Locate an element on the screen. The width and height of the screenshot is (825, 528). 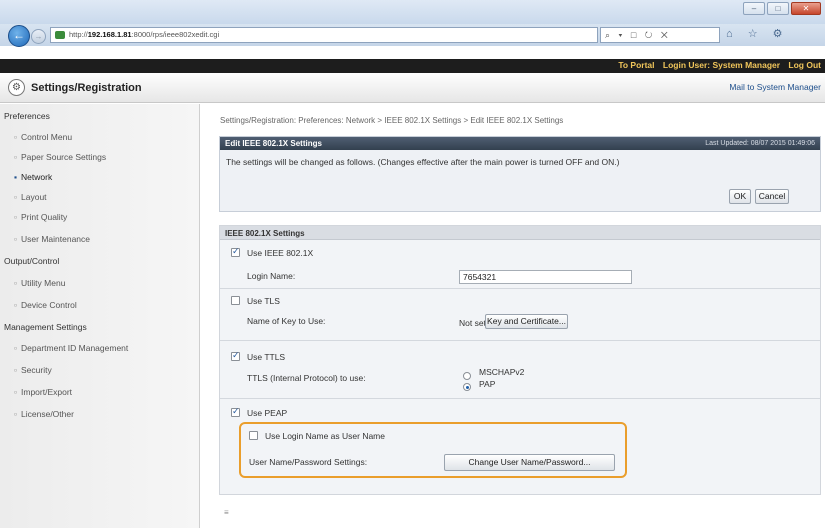
mschapv2-radio is located at coordinates (467, 376).